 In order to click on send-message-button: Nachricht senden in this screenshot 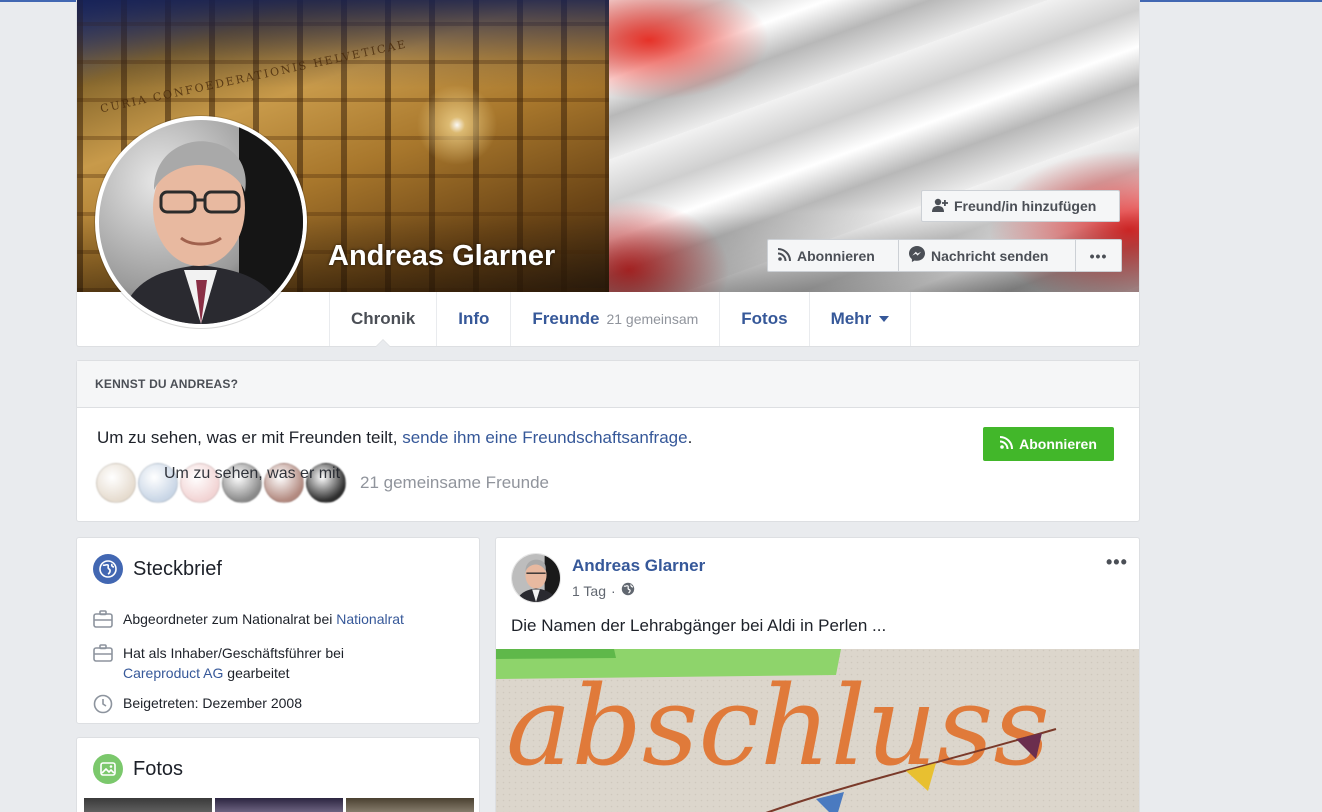, I will do `click(987, 255)`.